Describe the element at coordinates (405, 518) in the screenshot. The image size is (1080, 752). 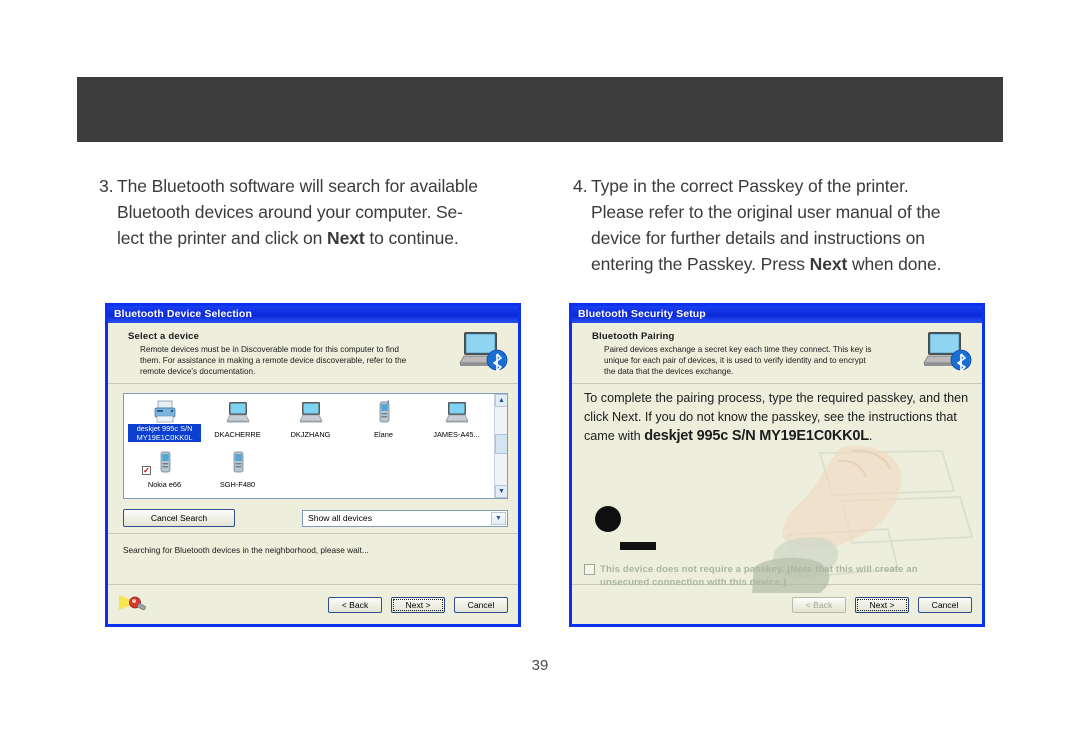
I see `device-filter-dropdown: Show all devices ▼` at that location.